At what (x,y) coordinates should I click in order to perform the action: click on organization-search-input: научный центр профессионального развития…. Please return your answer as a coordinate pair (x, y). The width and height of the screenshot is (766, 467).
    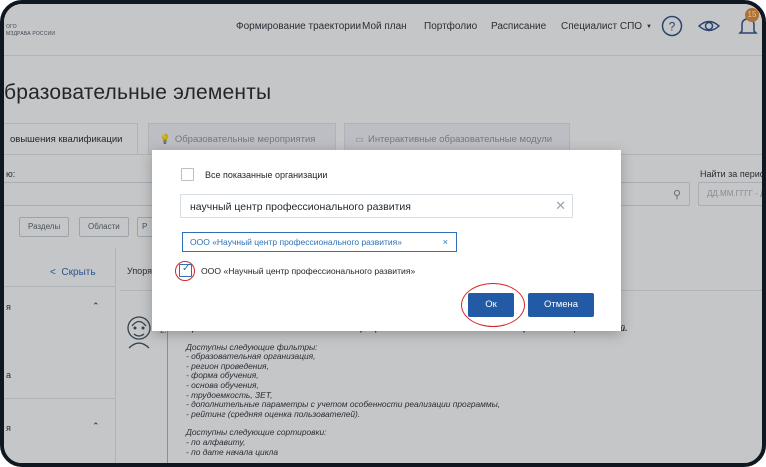
    Looking at the image, I should click on (376, 206).